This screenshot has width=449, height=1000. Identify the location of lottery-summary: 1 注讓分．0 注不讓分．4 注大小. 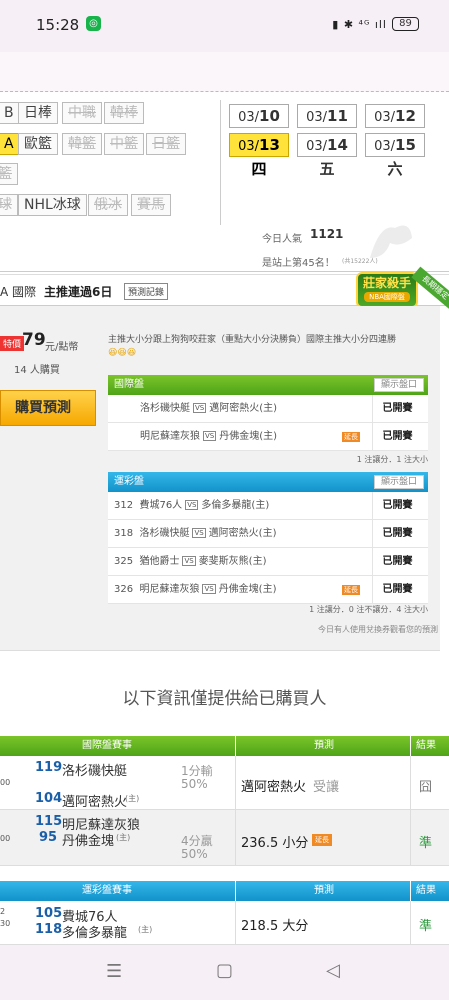
(368, 609).